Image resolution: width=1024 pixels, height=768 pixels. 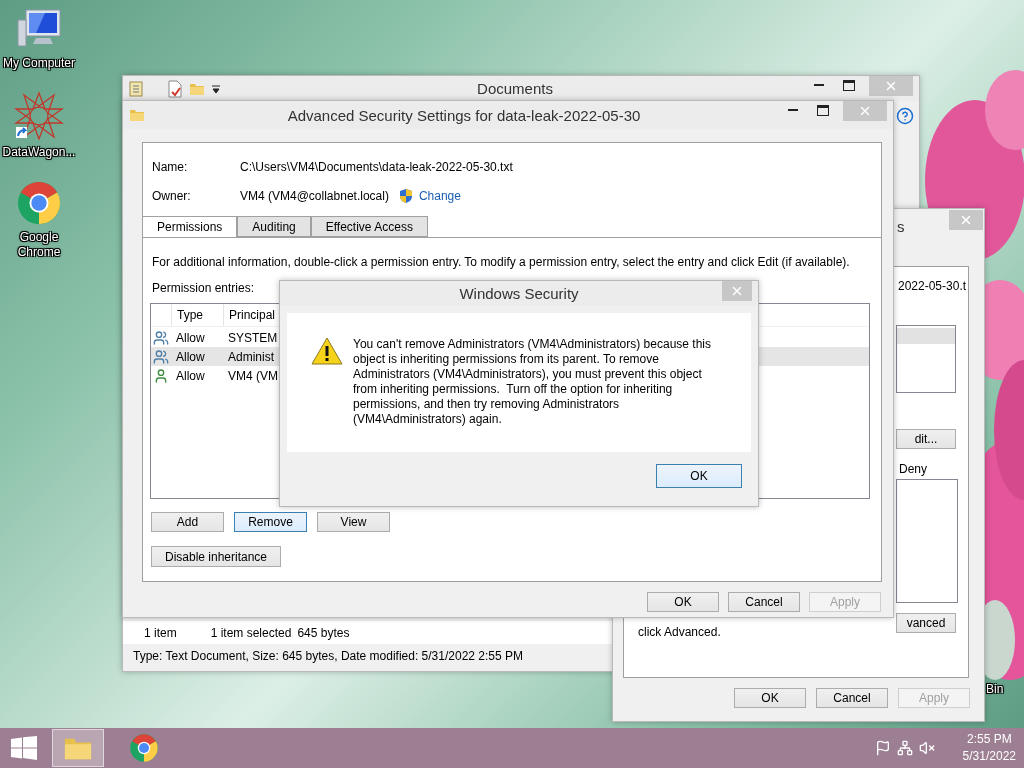 What do you see at coordinates (314, 196) in the screenshot?
I see `owner-name: VM4 (VM4@collabnet.local)` at bounding box center [314, 196].